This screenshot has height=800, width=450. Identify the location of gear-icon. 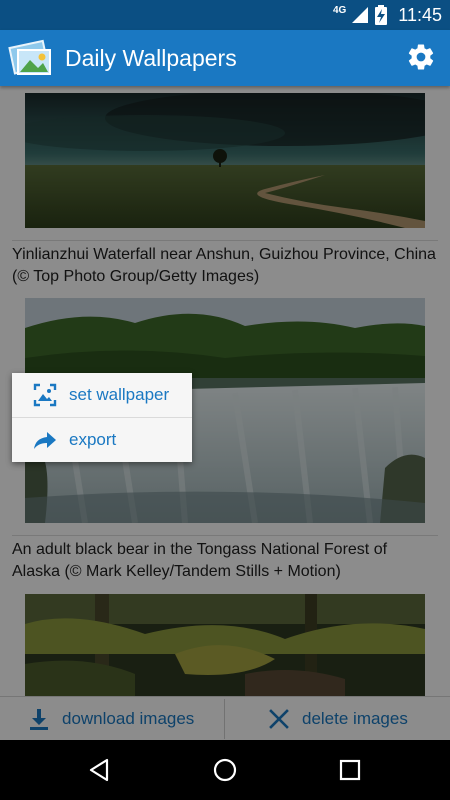
(421, 57).